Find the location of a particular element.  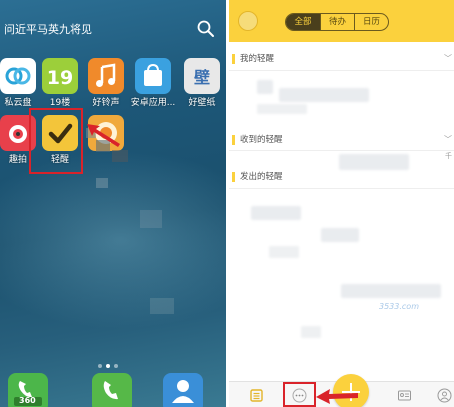

top-bar: 全部 待办 日历 is located at coordinates (341, 21).